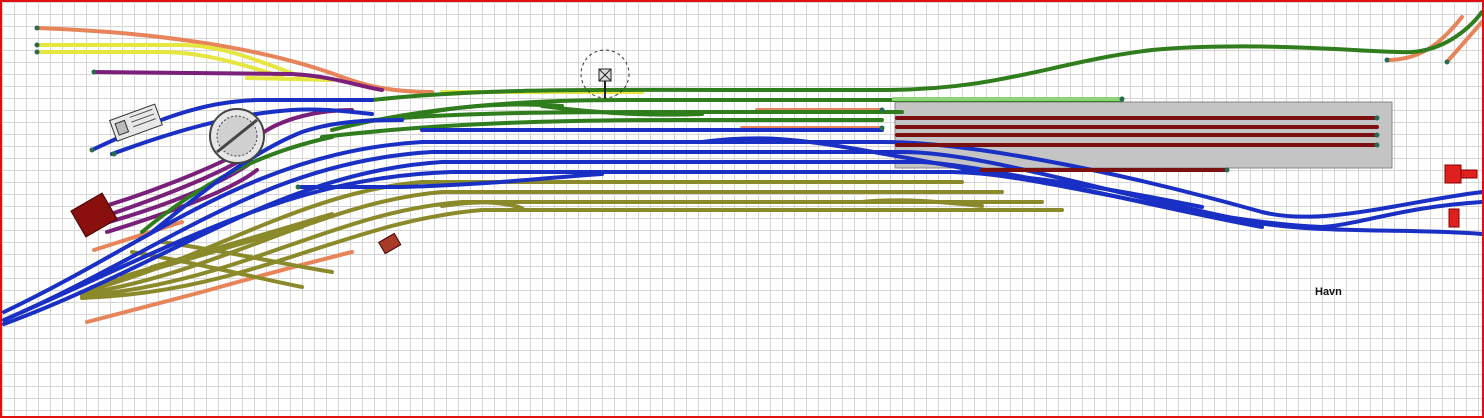 The height and width of the screenshot is (418, 1484). I want to click on turntable-icon, so click(237, 136).